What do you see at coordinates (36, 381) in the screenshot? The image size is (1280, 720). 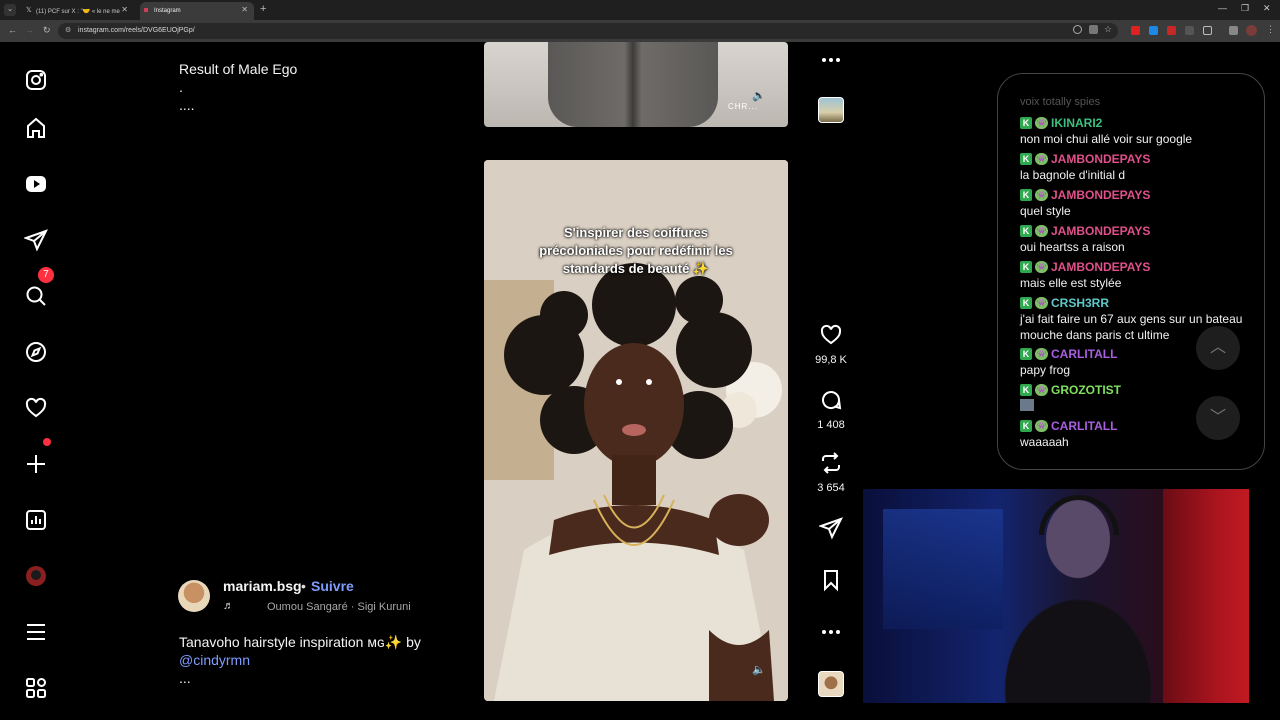 I see `instagram-sidebar: 7` at bounding box center [36, 381].